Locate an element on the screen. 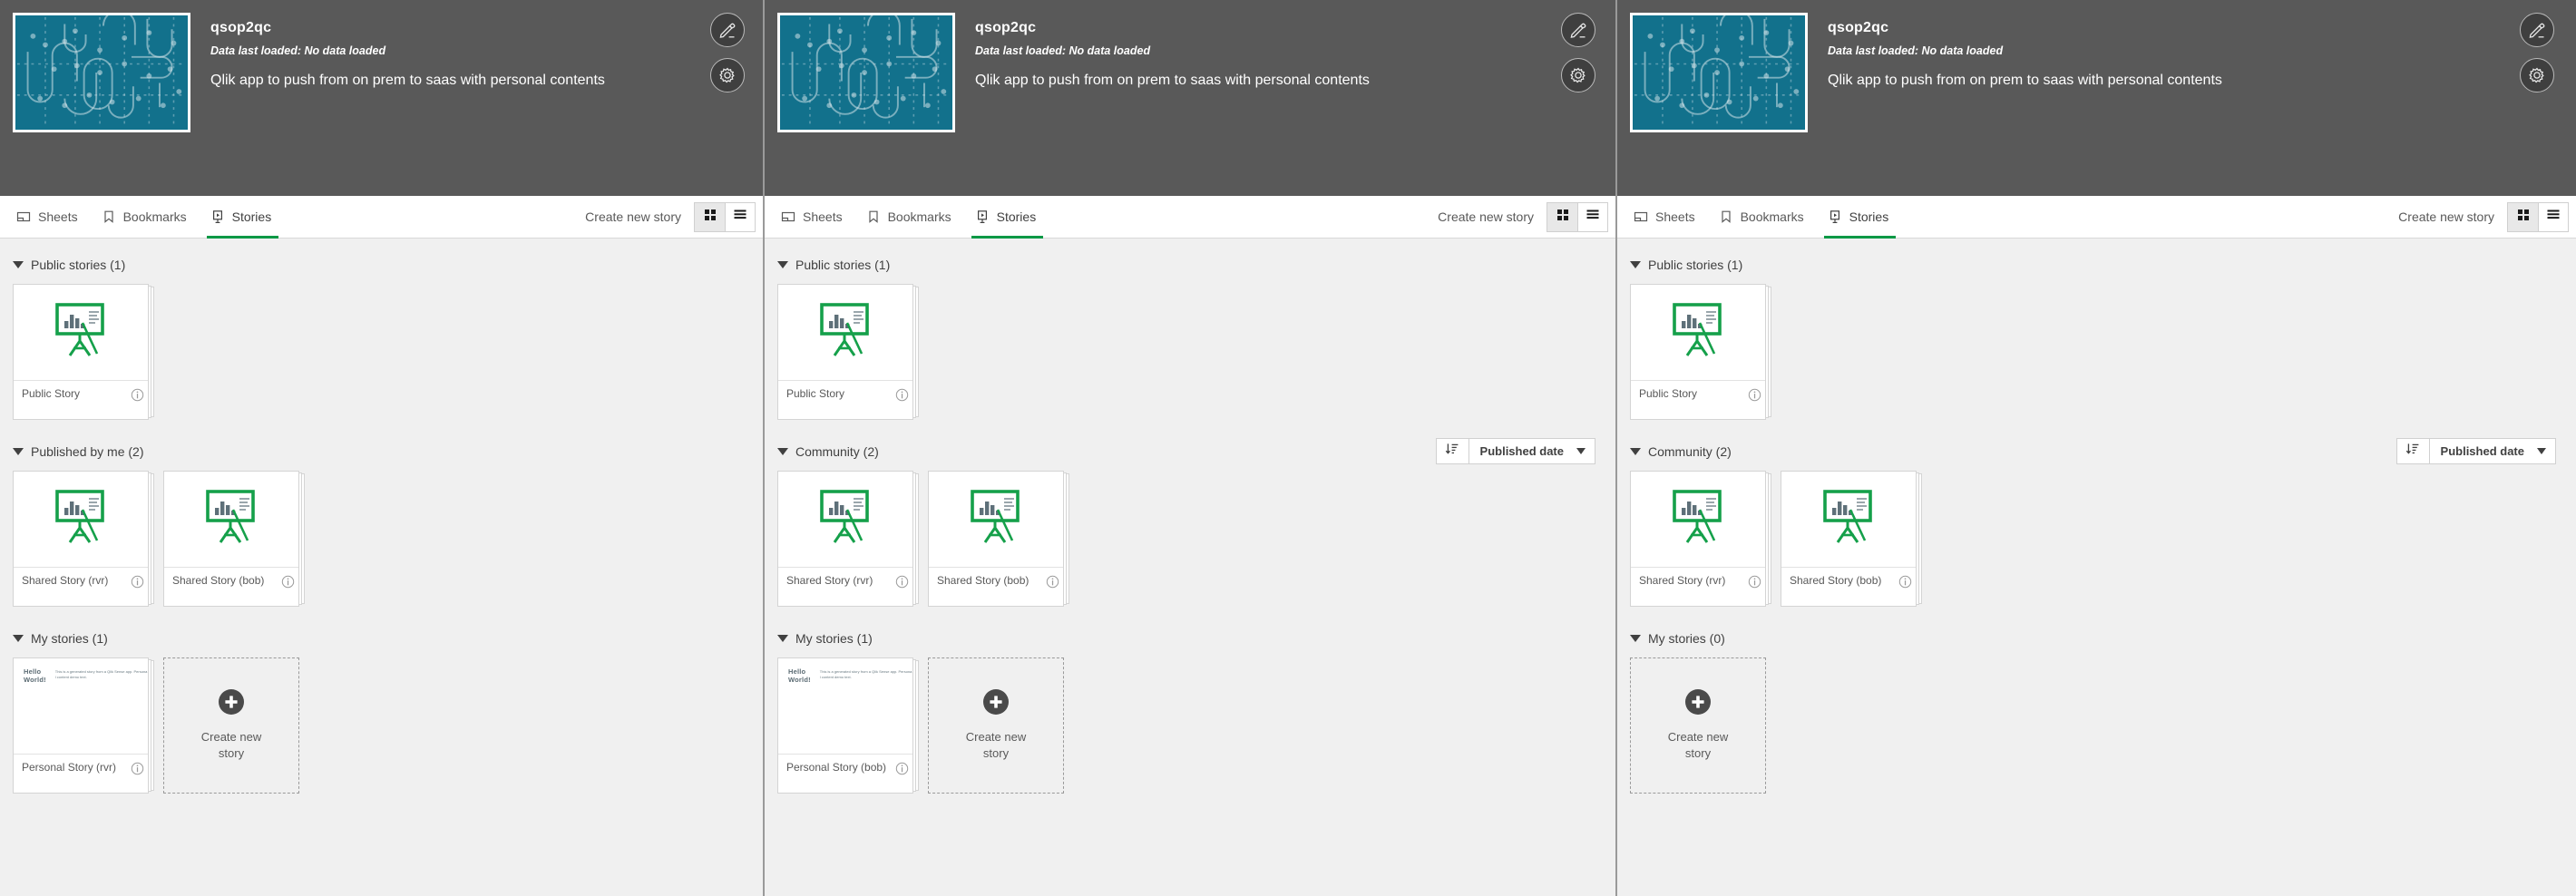  card-grid: Public Story is located at coordinates (2096, 360).